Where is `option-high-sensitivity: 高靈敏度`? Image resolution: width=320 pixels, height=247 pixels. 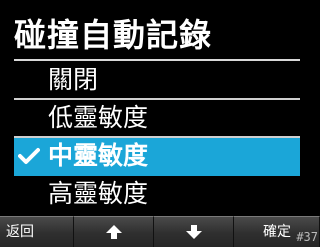 option-high-sensitivity: 高靈敏度 is located at coordinates (157, 195).